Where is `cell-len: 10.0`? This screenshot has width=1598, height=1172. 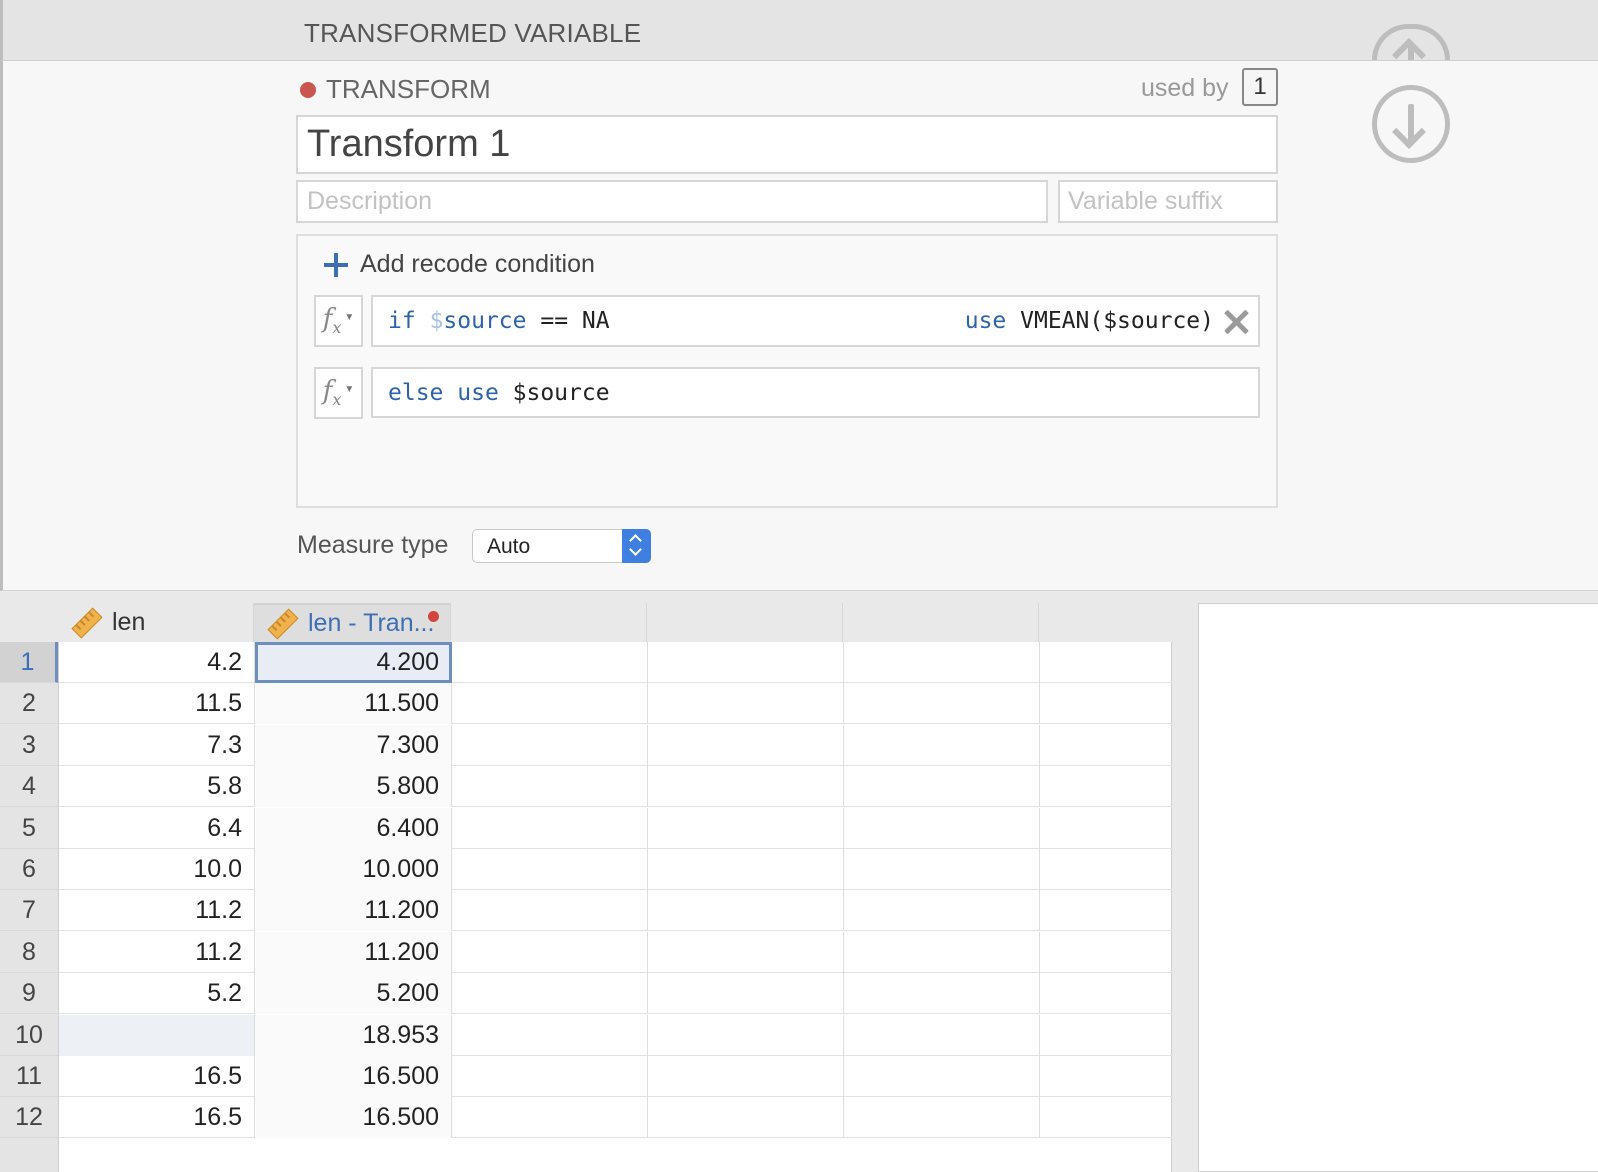
cell-len: 10.0 is located at coordinates (157, 869).